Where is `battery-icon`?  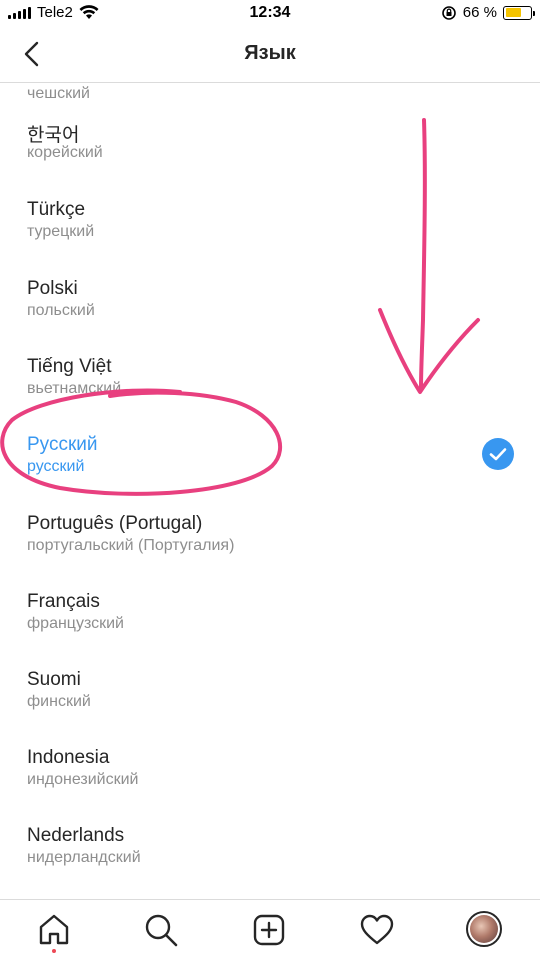
battery-icon is located at coordinates (519, 12).